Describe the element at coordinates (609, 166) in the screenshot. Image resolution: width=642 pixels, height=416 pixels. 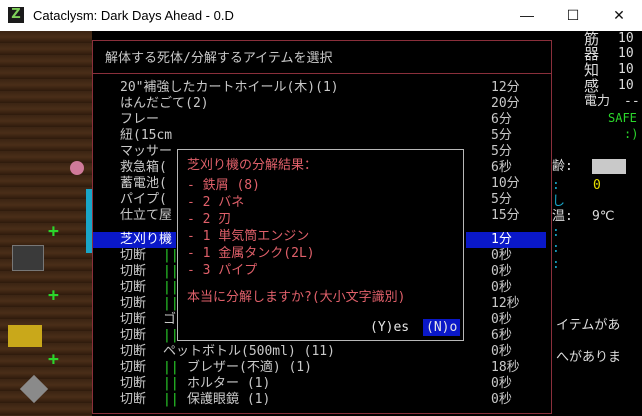
I see `age-value-box` at that location.